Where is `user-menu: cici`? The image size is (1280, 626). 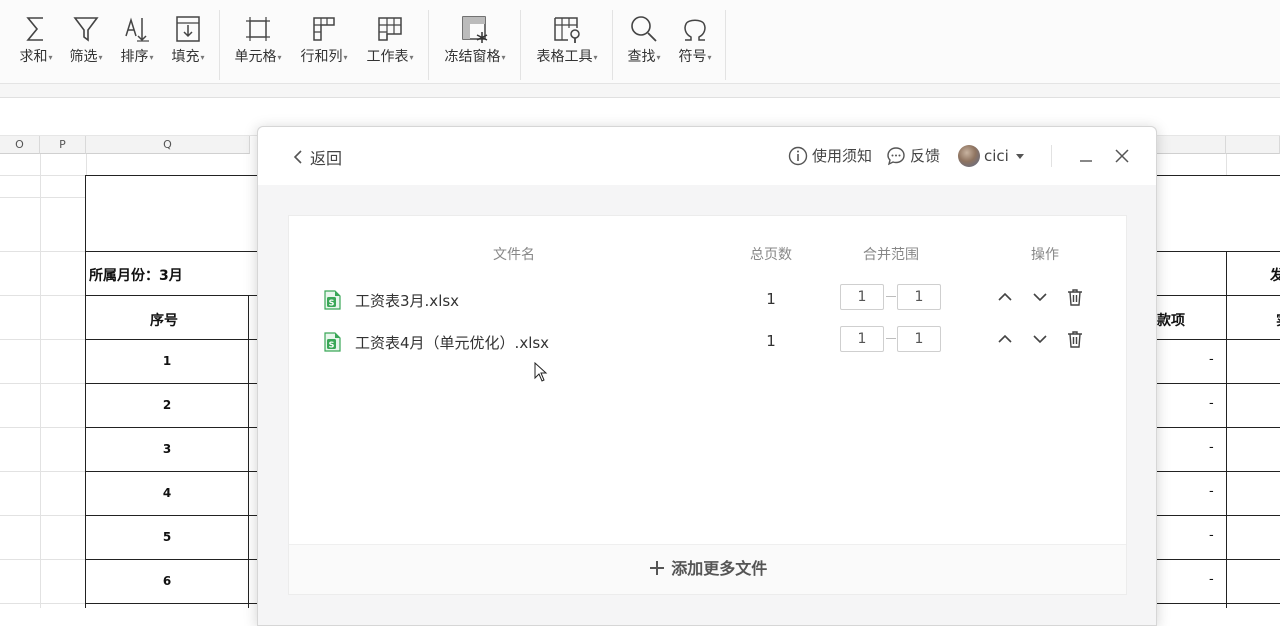 user-menu: cici is located at coordinates (992, 156).